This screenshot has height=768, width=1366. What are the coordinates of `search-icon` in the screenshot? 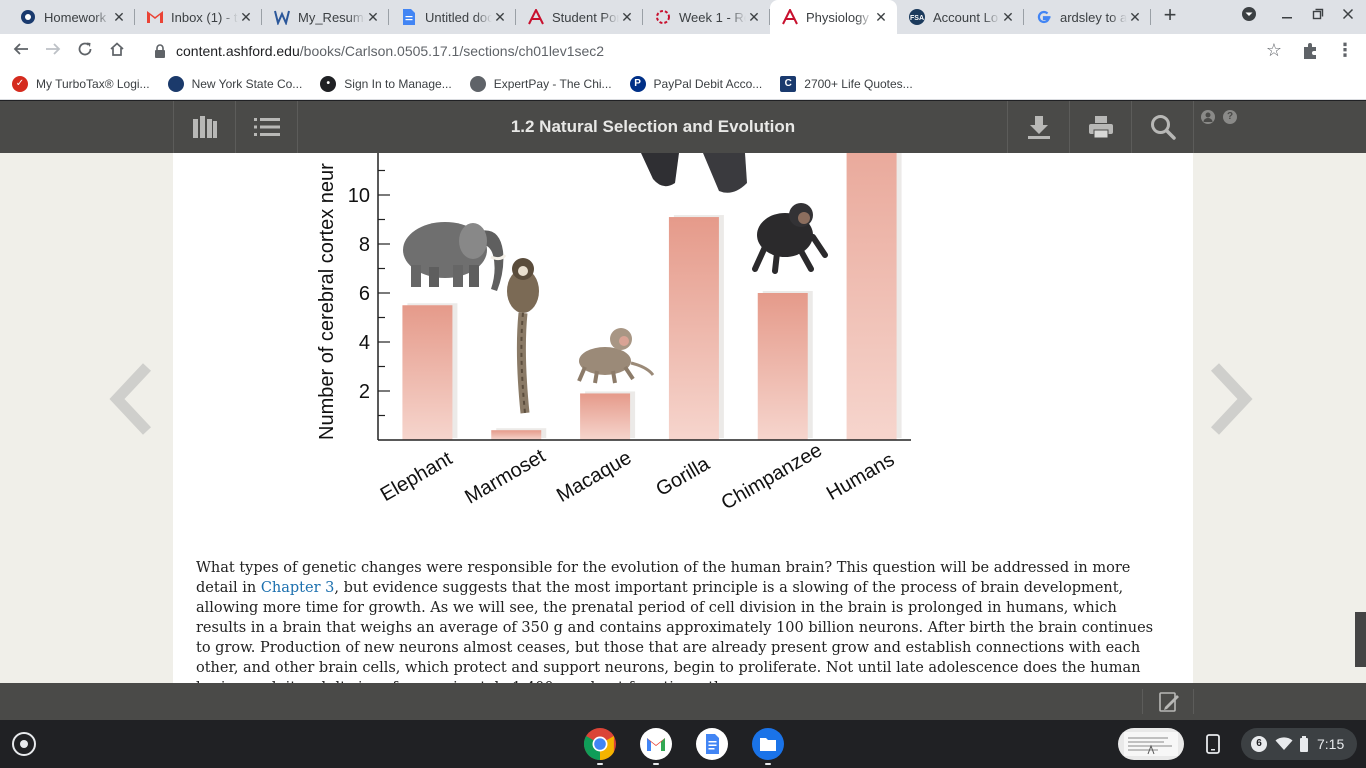 It's located at (1162, 127).